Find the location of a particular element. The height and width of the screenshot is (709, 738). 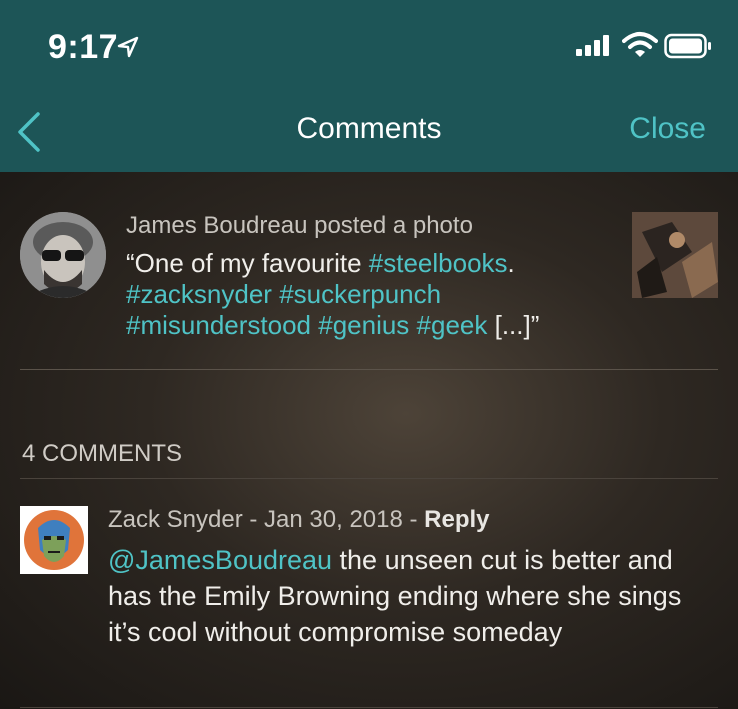

nav-bar: Comments Close is located at coordinates (369, 131).